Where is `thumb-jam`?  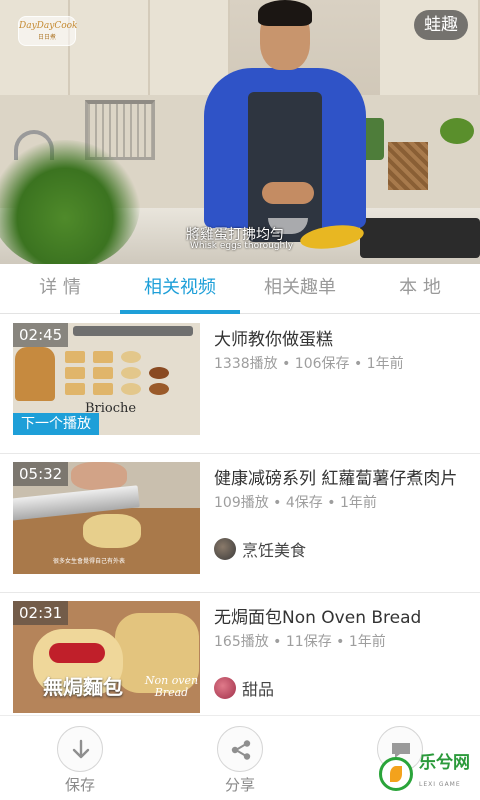
thumb-jam is located at coordinates (77, 653).